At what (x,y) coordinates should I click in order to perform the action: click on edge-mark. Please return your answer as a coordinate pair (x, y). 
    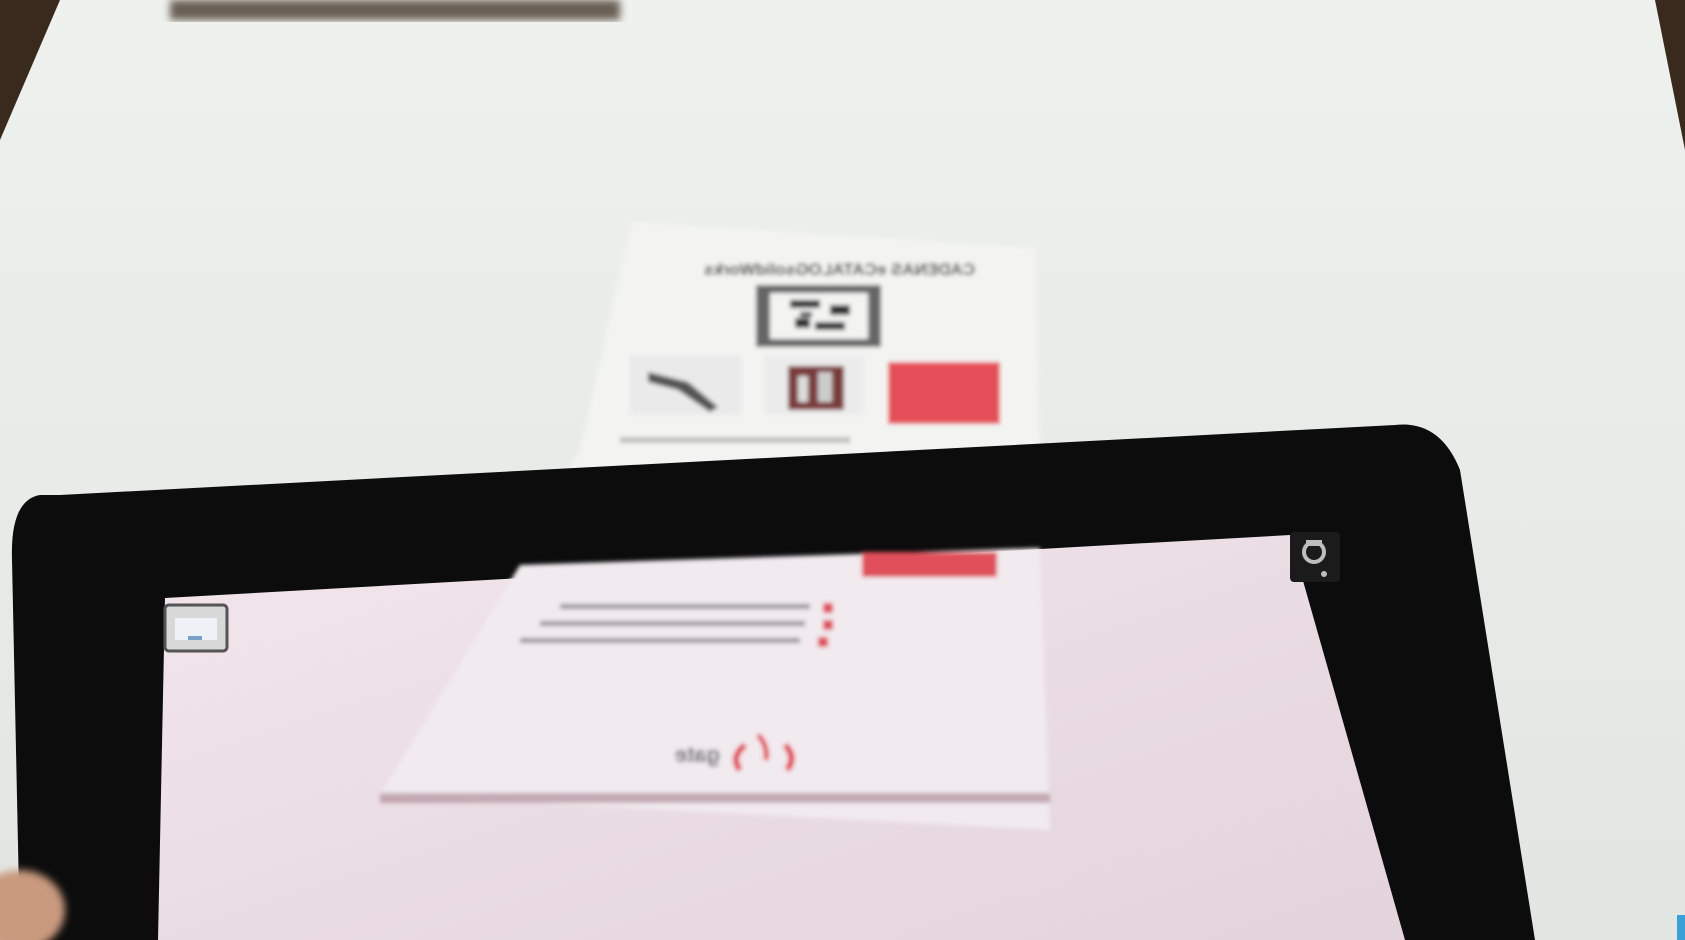
    Looking at the image, I should click on (1681, 927).